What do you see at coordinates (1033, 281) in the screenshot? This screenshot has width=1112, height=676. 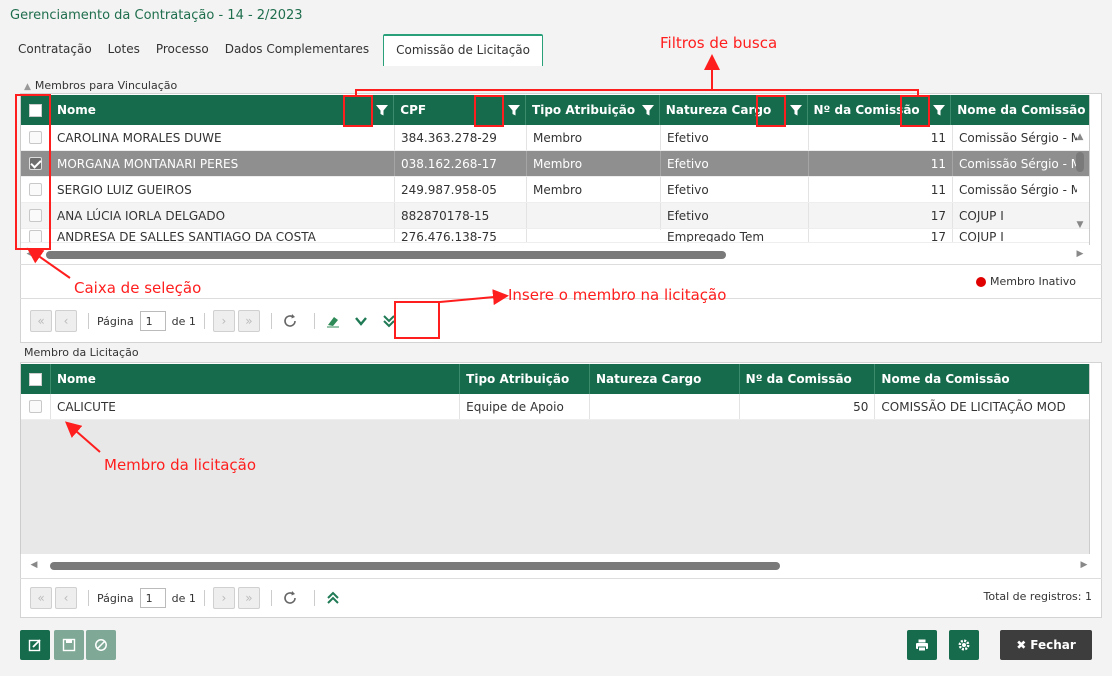 I see `legend-label: Membro Inativo` at bounding box center [1033, 281].